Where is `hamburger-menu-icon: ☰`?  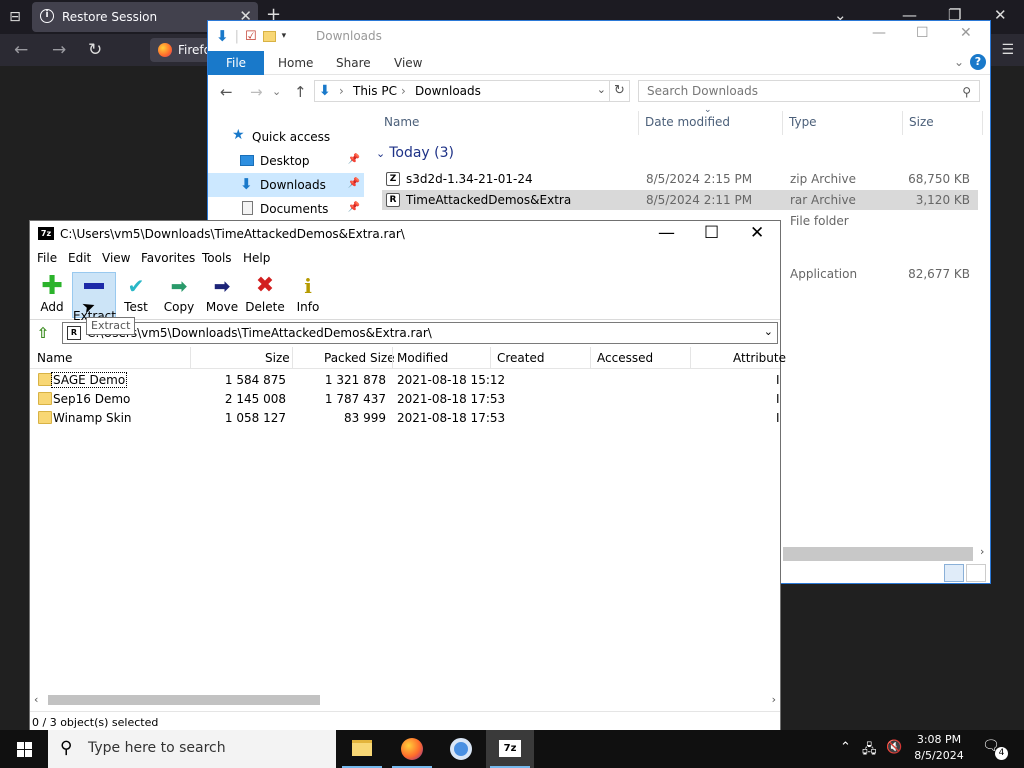 hamburger-menu-icon: ☰ is located at coordinates (1007, 50).